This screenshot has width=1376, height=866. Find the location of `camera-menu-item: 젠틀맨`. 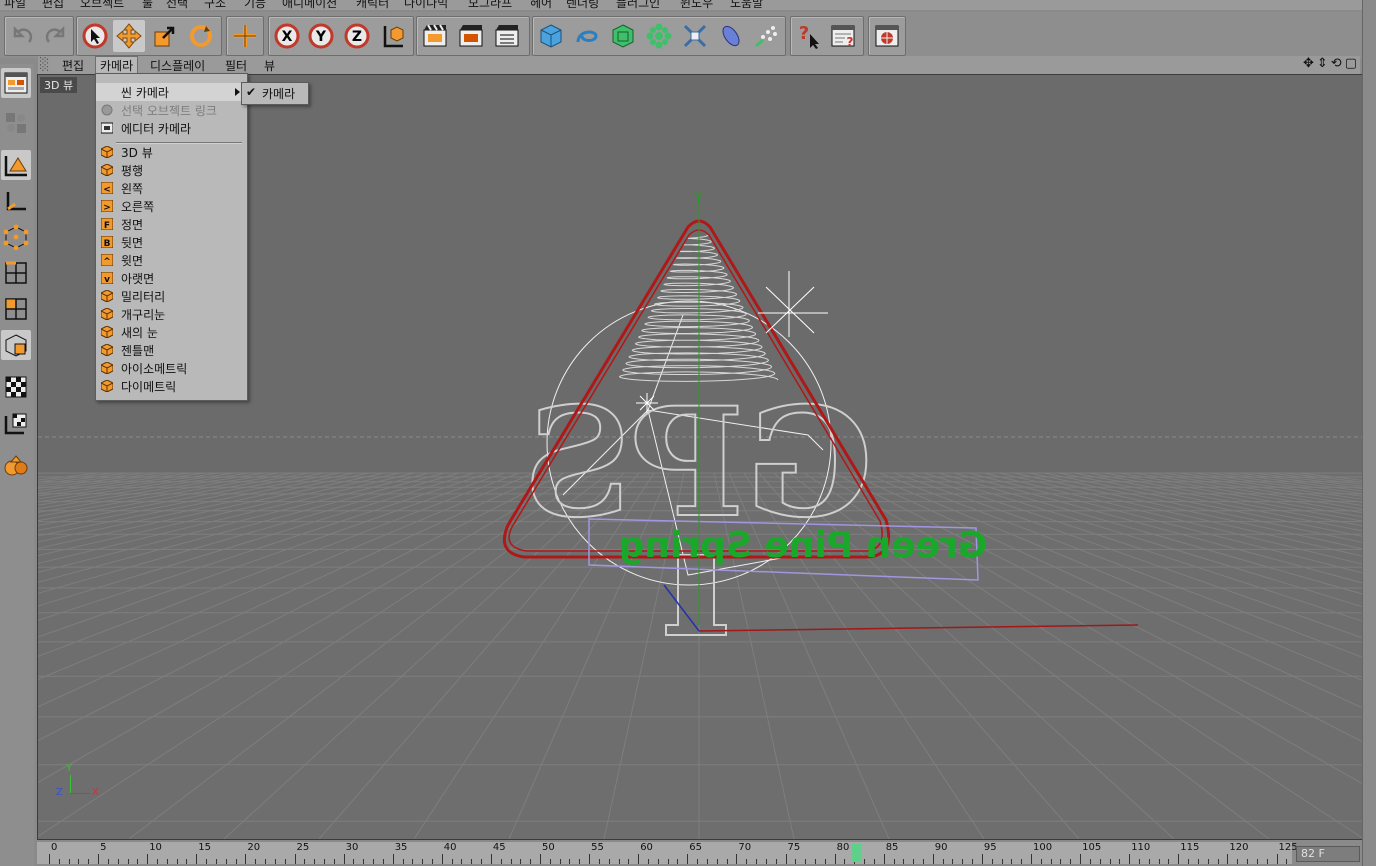

camera-menu-item: 젠틀맨 is located at coordinates (171, 350).